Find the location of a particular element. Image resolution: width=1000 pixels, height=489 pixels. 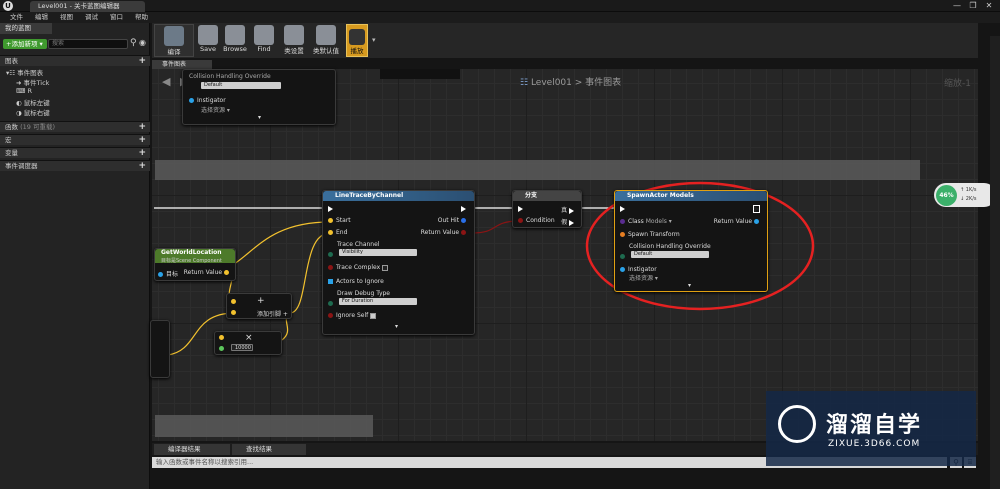

trace-complex-label: Trace Complex is located at coordinates (358, 267).